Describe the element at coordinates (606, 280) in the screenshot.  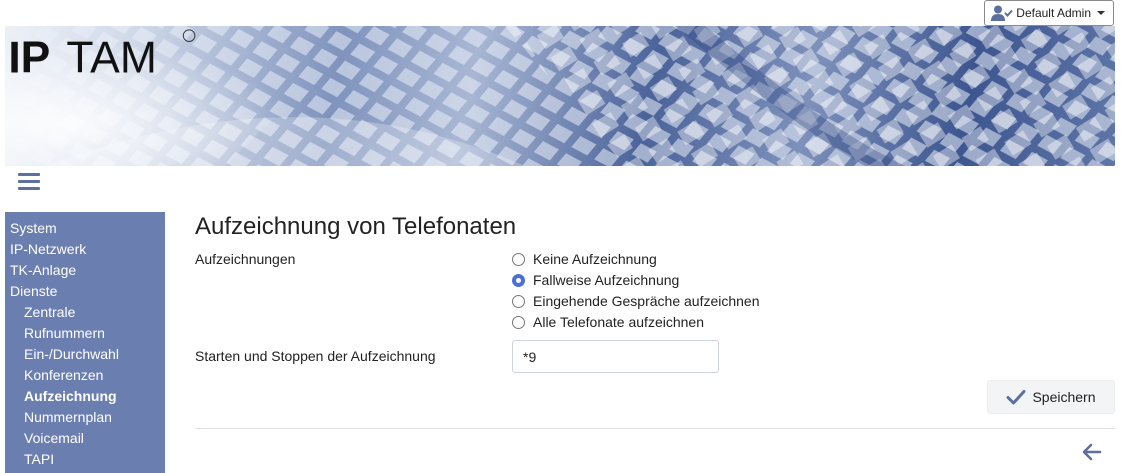
I see `radio-label: Fallweise Aufzeichnung` at that location.